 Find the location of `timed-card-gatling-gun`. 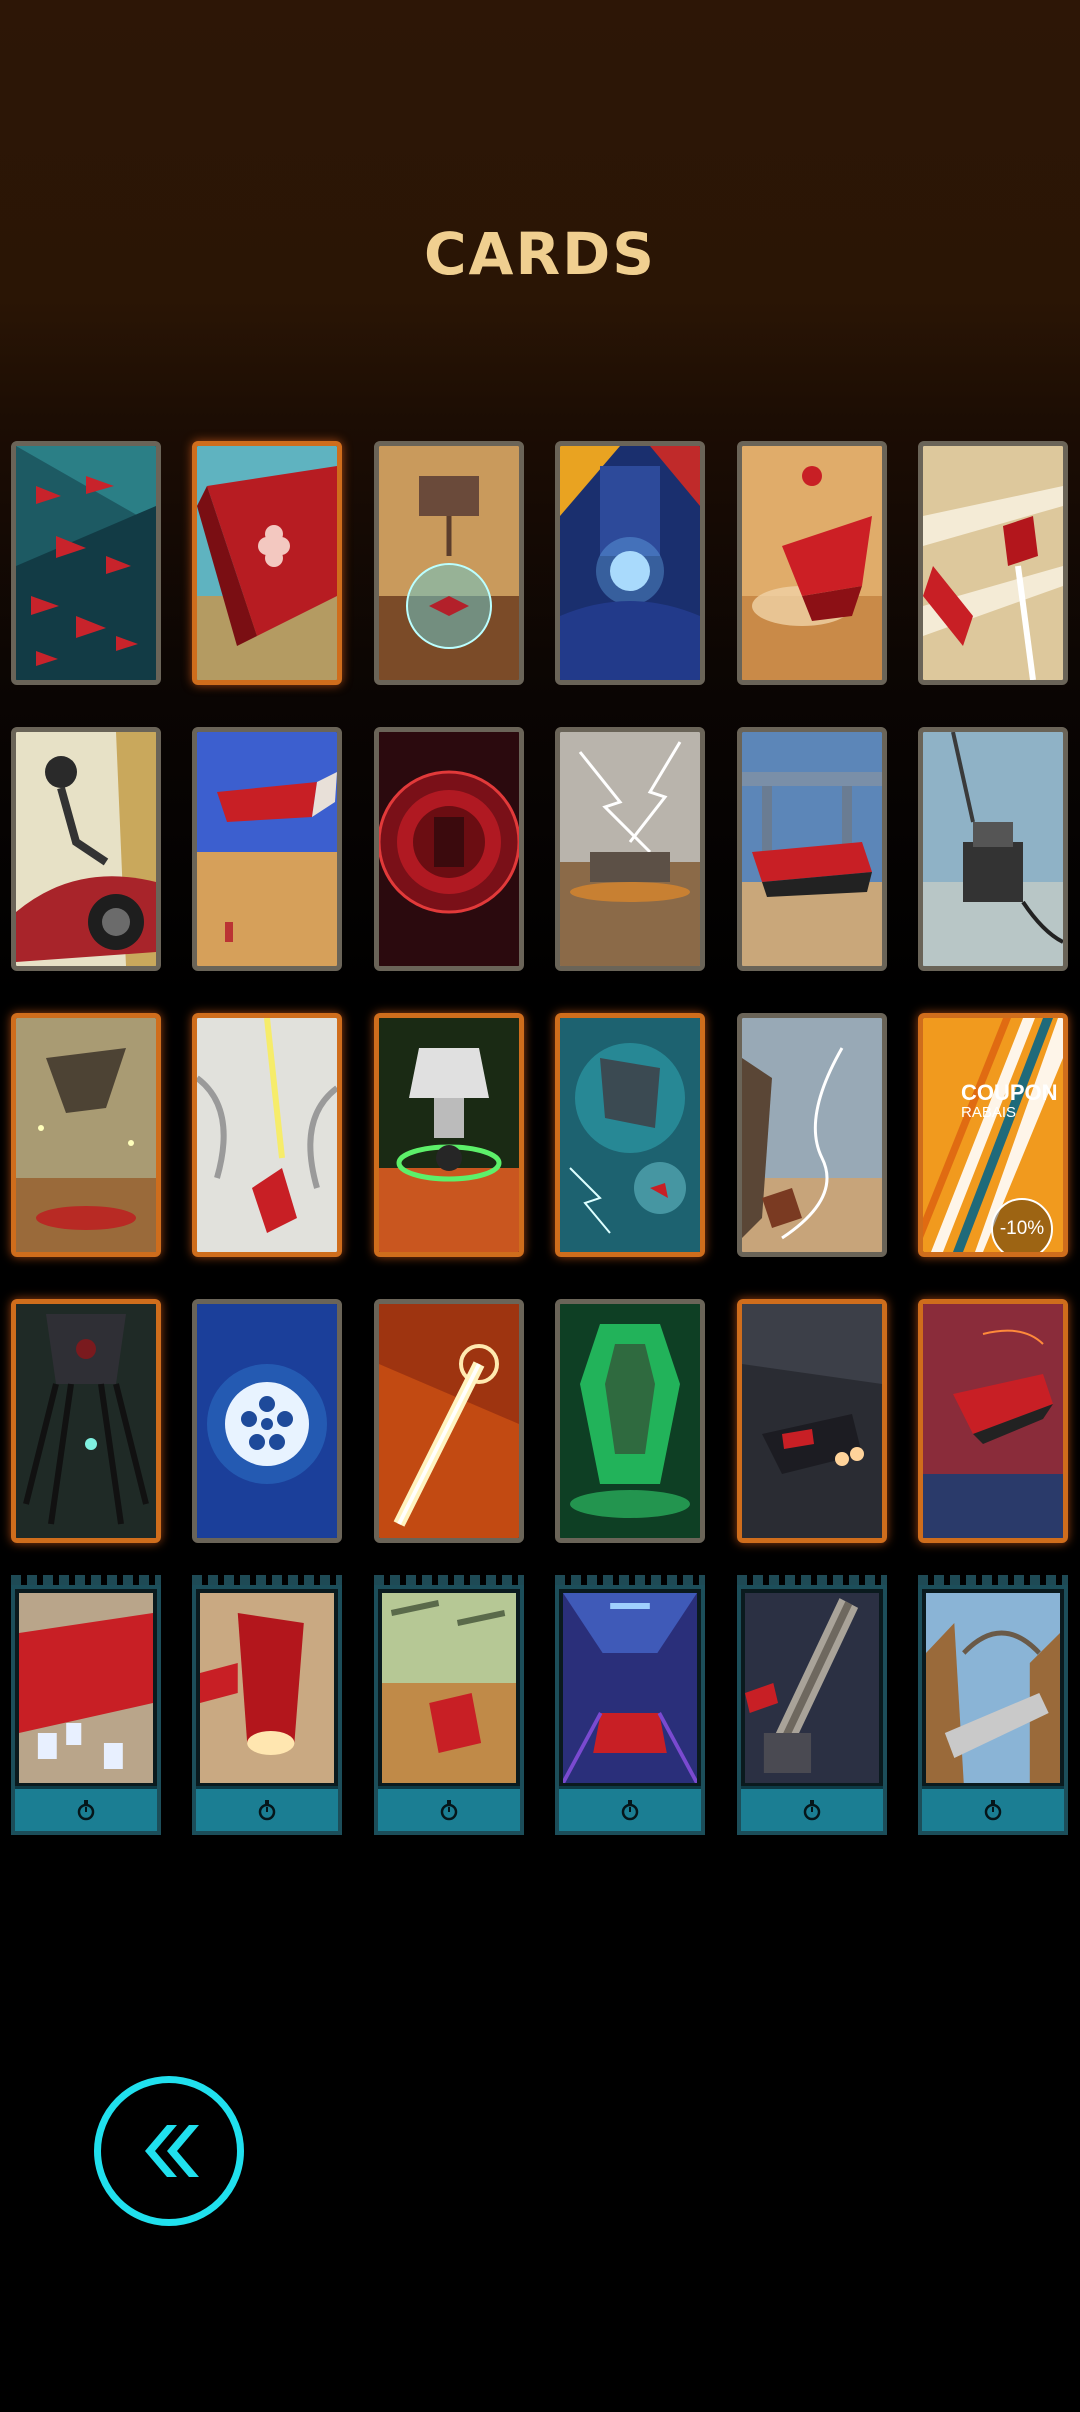

timed-card-gatling-gun is located at coordinates (812, 1705).